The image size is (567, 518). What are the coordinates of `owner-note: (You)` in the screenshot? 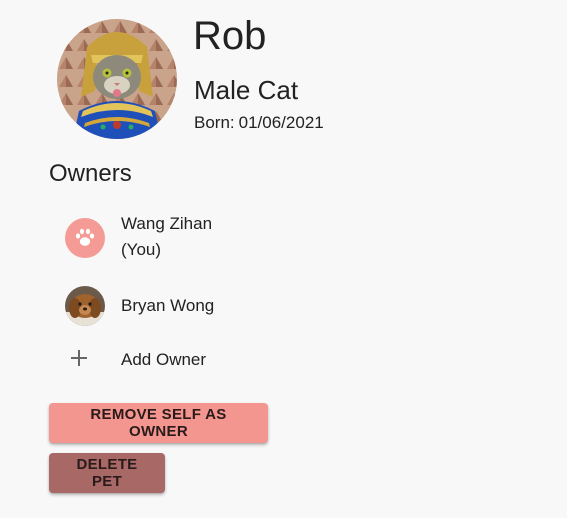 It's located at (141, 249).